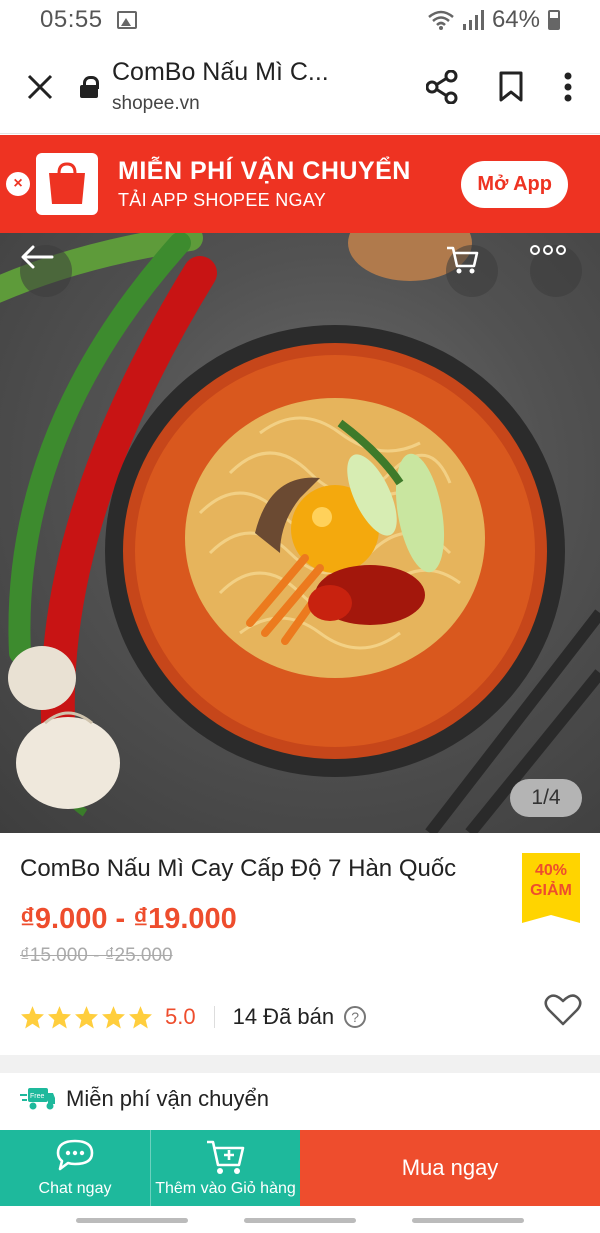 The image size is (600, 1233). What do you see at coordinates (548, 250) in the screenshot?
I see `more-horiz-icon` at bounding box center [548, 250].